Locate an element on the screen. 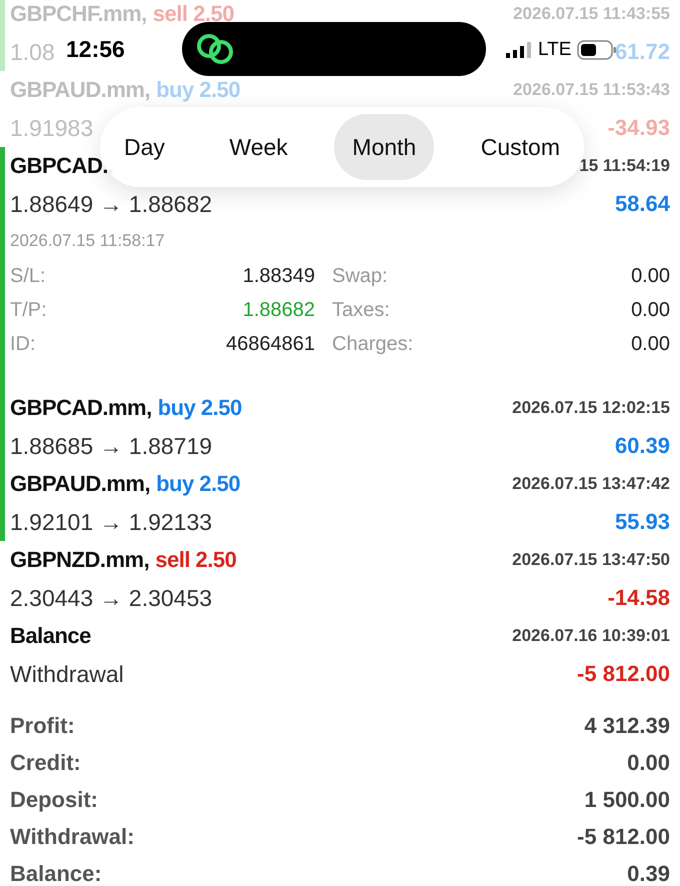  deal-time: 2026.07.15 11:53:43 is located at coordinates (591, 90).